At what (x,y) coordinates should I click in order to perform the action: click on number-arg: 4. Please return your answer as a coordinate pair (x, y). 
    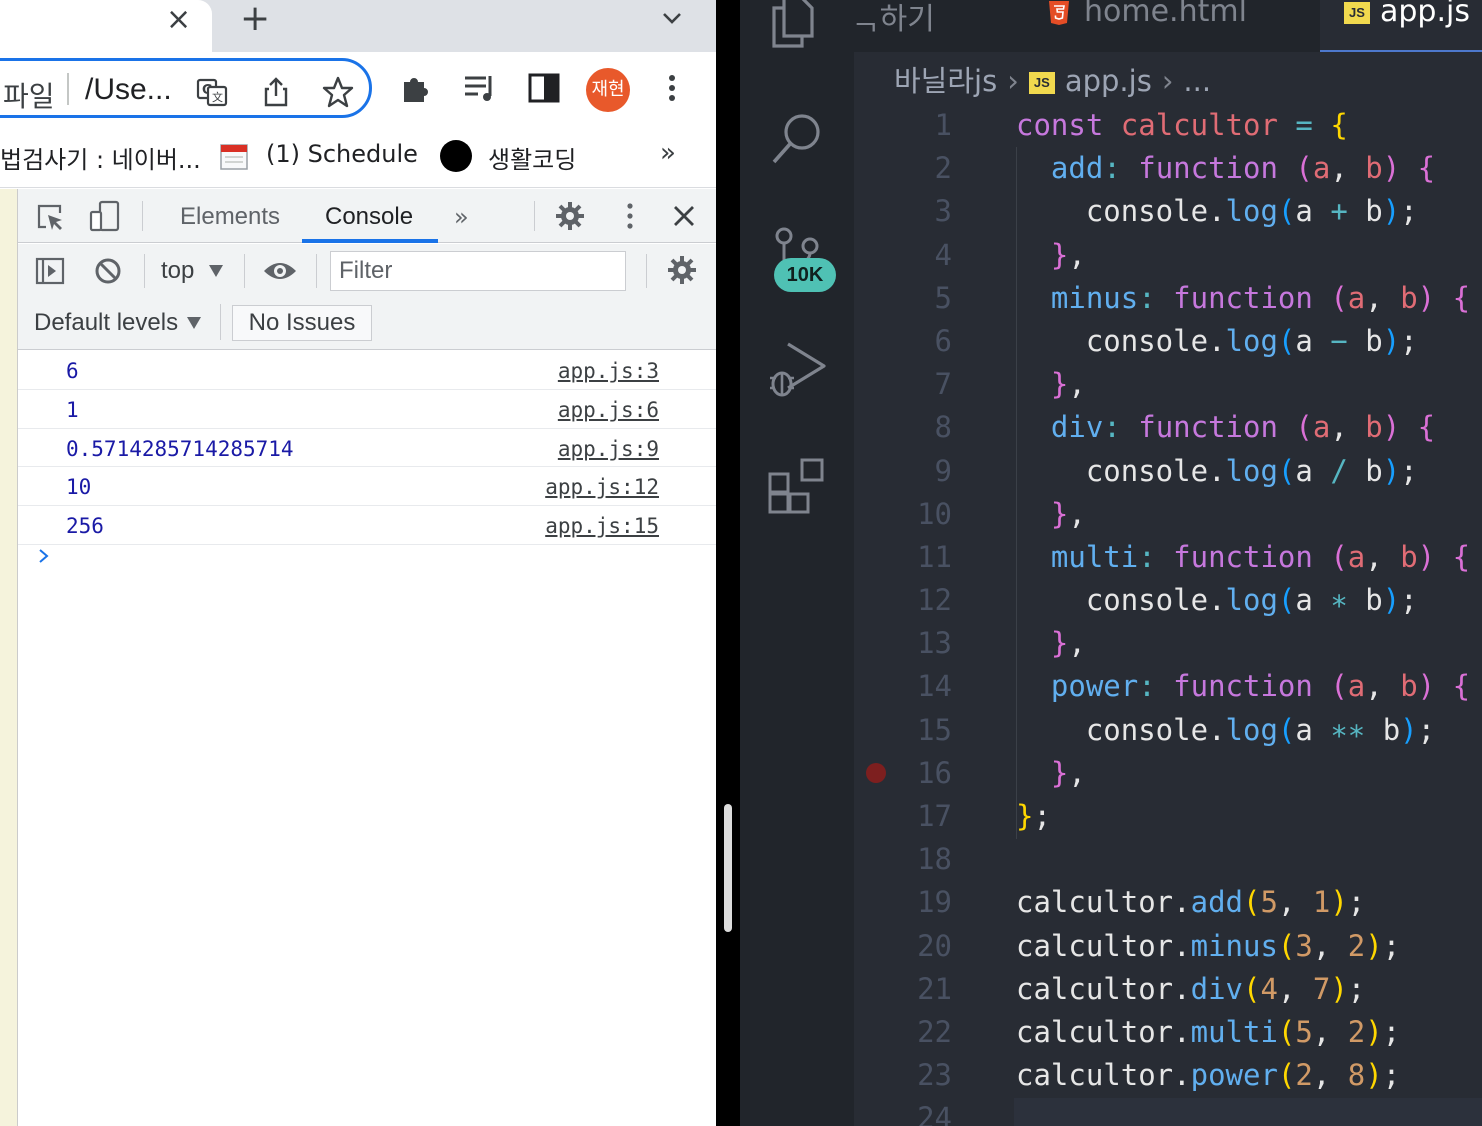
    Looking at the image, I should click on (1269, 988).